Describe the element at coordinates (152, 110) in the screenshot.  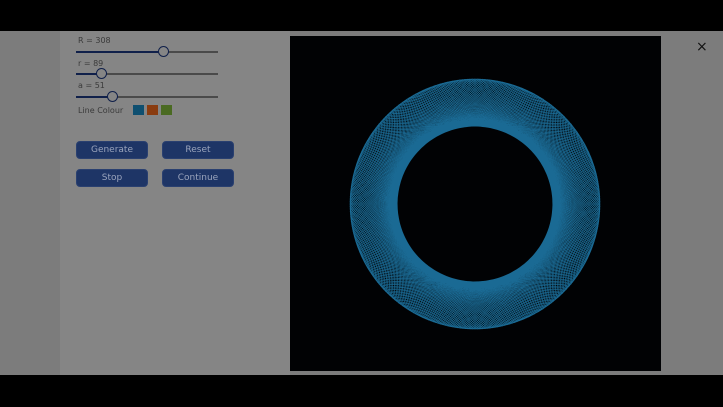
I see `colour-swatch-orange` at that location.